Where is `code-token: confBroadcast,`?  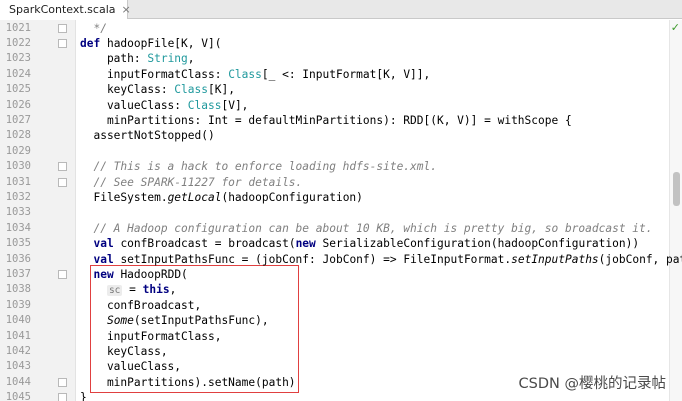
code-token: confBroadcast, is located at coordinates (141, 305).